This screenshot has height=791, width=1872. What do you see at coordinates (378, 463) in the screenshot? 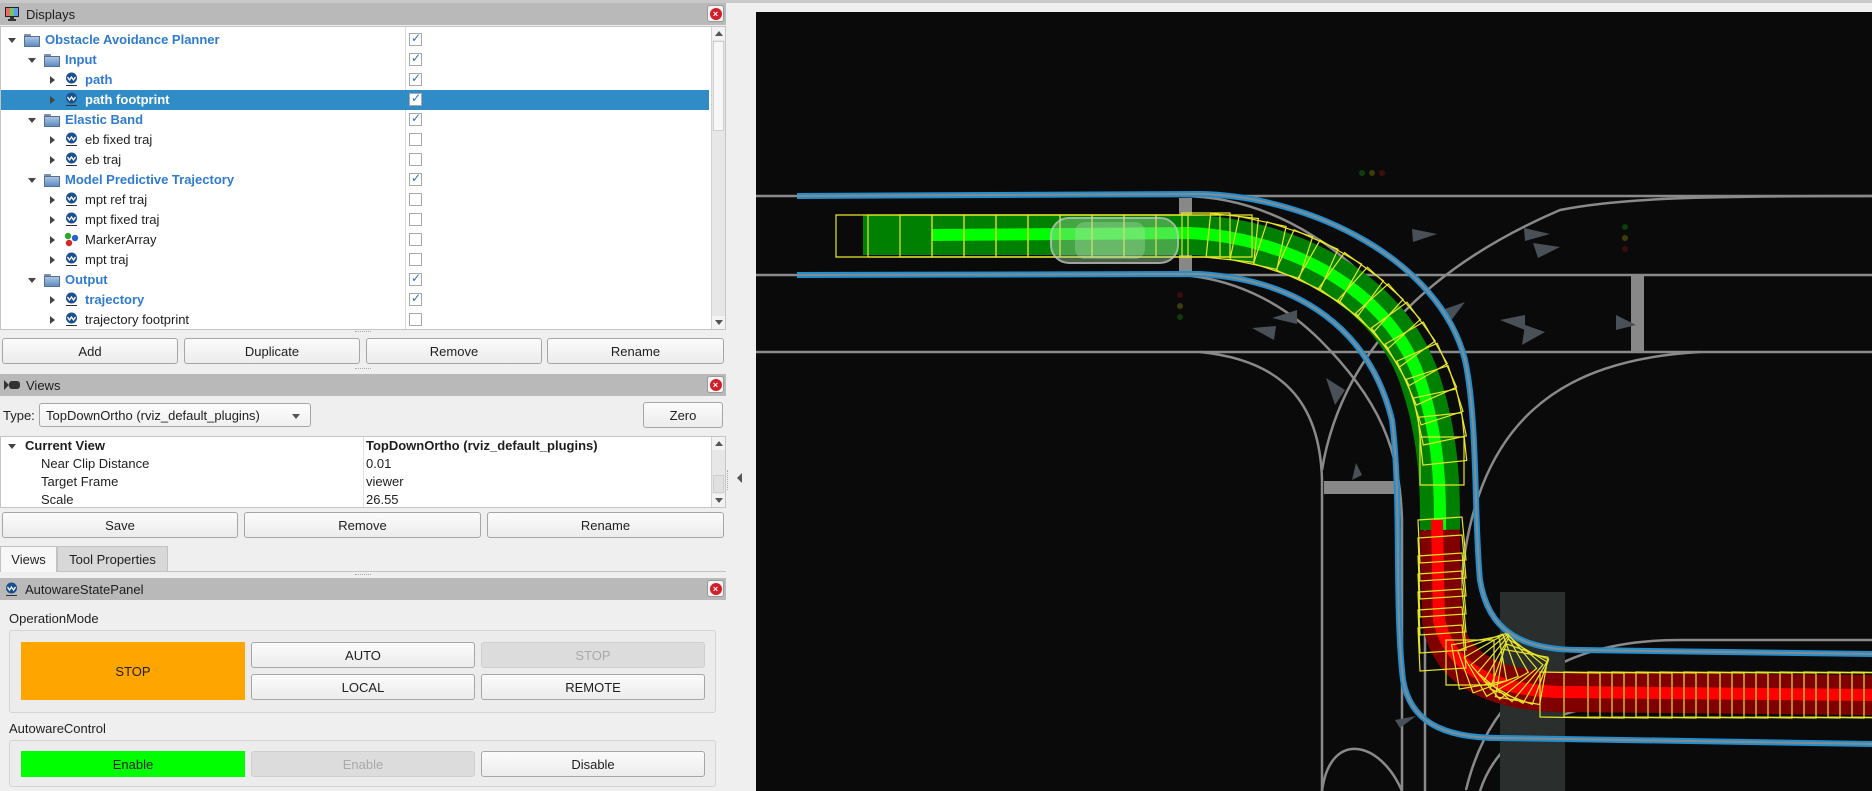
I see `property-value: 0.01` at bounding box center [378, 463].